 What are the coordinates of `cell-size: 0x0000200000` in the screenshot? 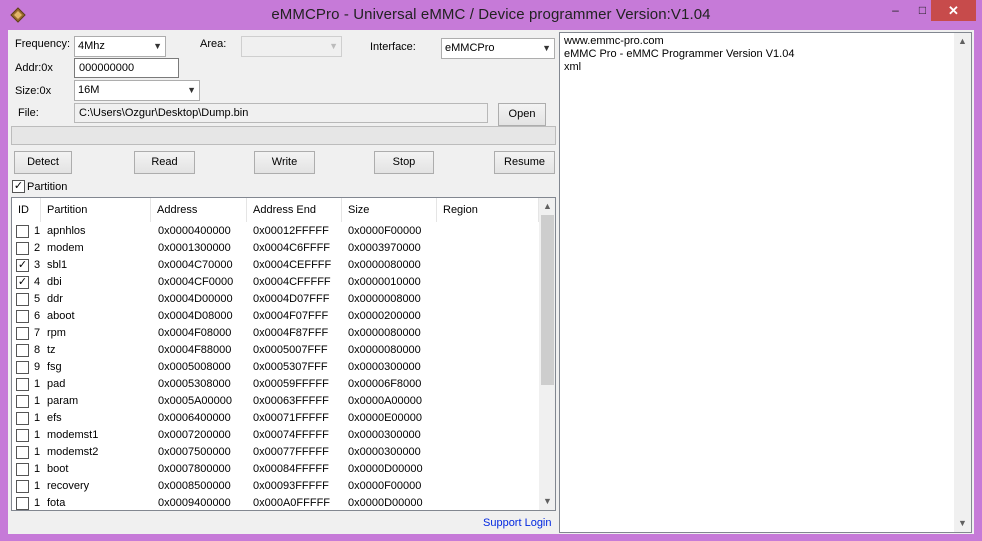 It's located at (384, 316).